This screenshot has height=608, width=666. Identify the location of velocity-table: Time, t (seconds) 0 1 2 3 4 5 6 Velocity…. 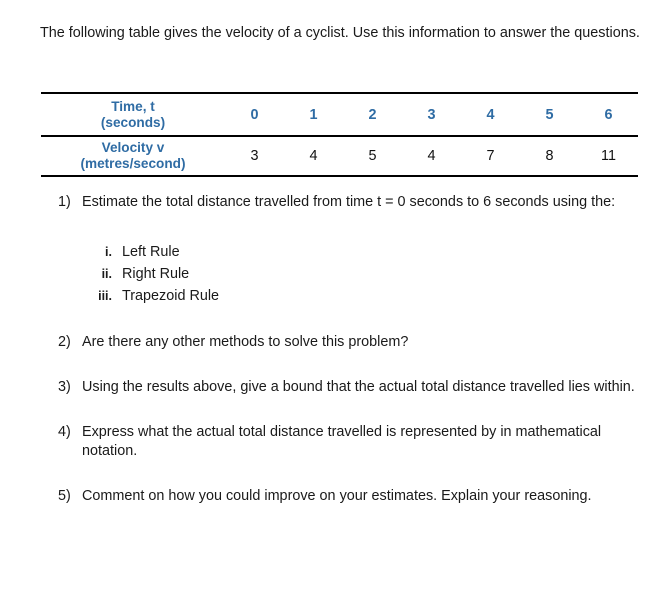
(339, 134).